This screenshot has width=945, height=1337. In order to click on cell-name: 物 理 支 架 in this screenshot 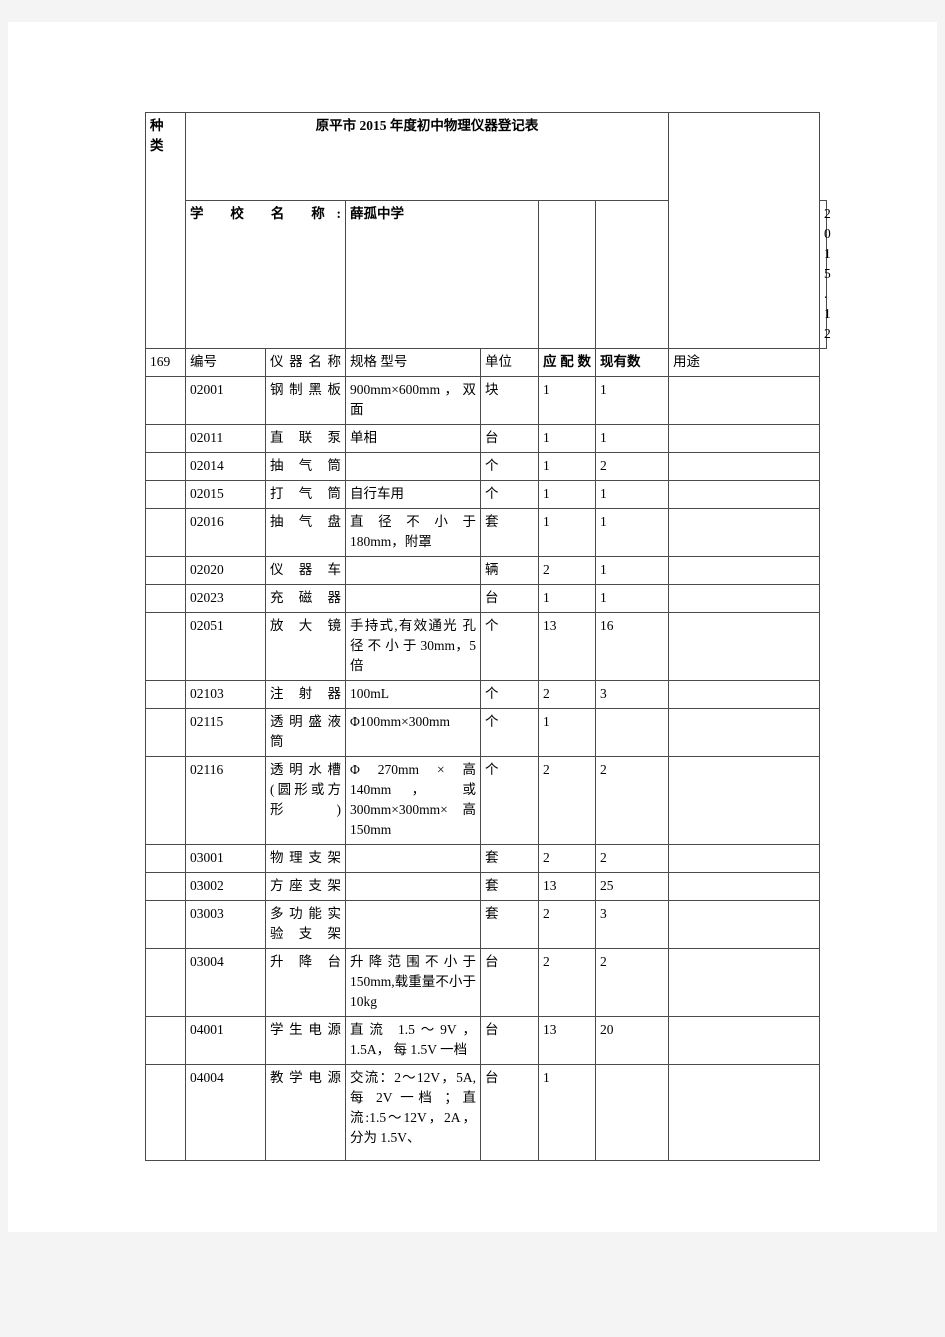, I will do `click(305, 858)`.